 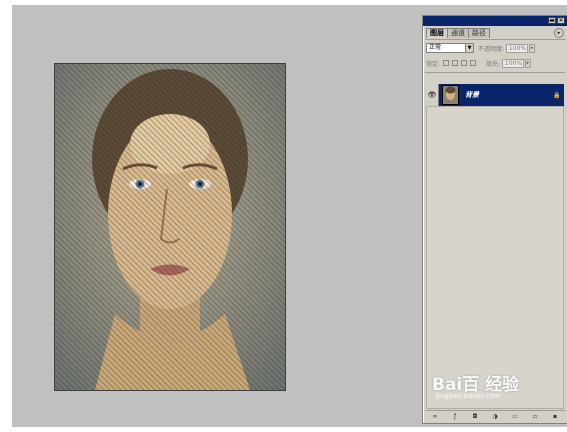 What do you see at coordinates (513, 63) in the screenshot?
I see `fill-field: 100%` at bounding box center [513, 63].